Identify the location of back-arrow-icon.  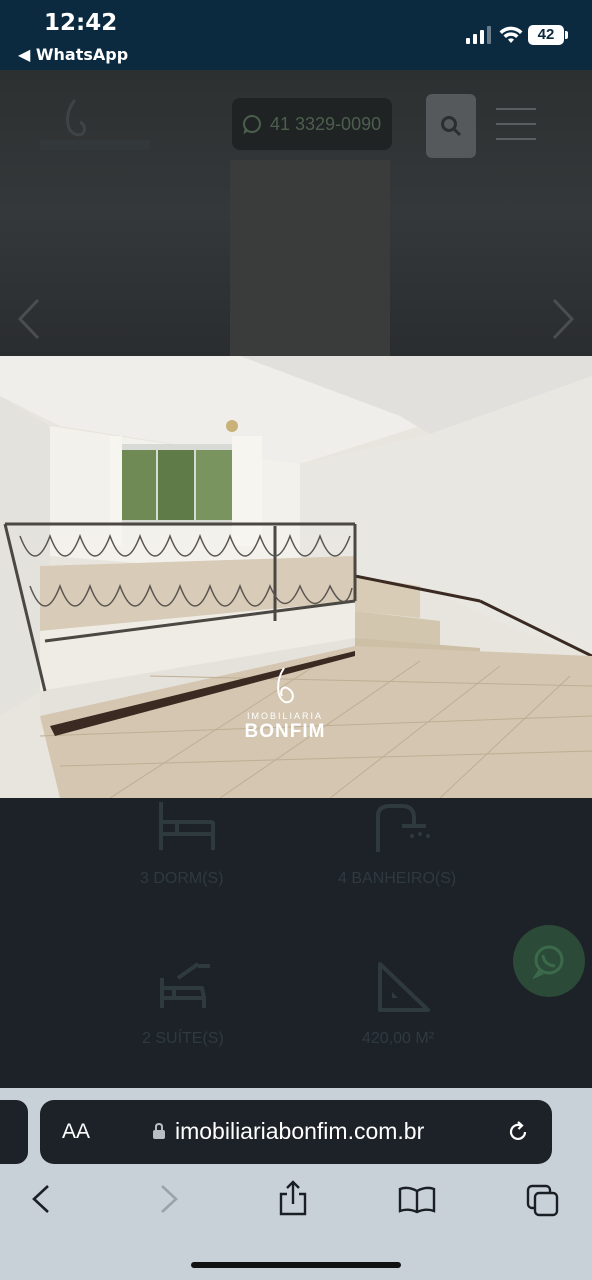
(41, 1199).